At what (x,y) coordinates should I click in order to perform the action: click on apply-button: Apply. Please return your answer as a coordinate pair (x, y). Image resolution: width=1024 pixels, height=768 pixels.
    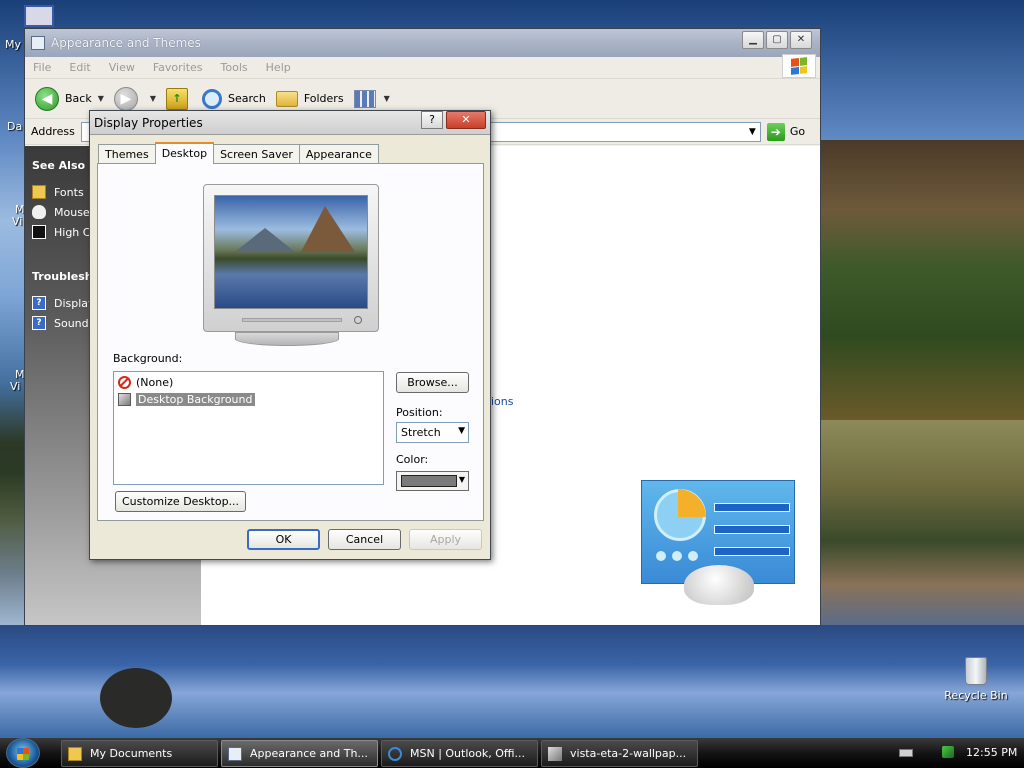
    Looking at the image, I should click on (445, 539).